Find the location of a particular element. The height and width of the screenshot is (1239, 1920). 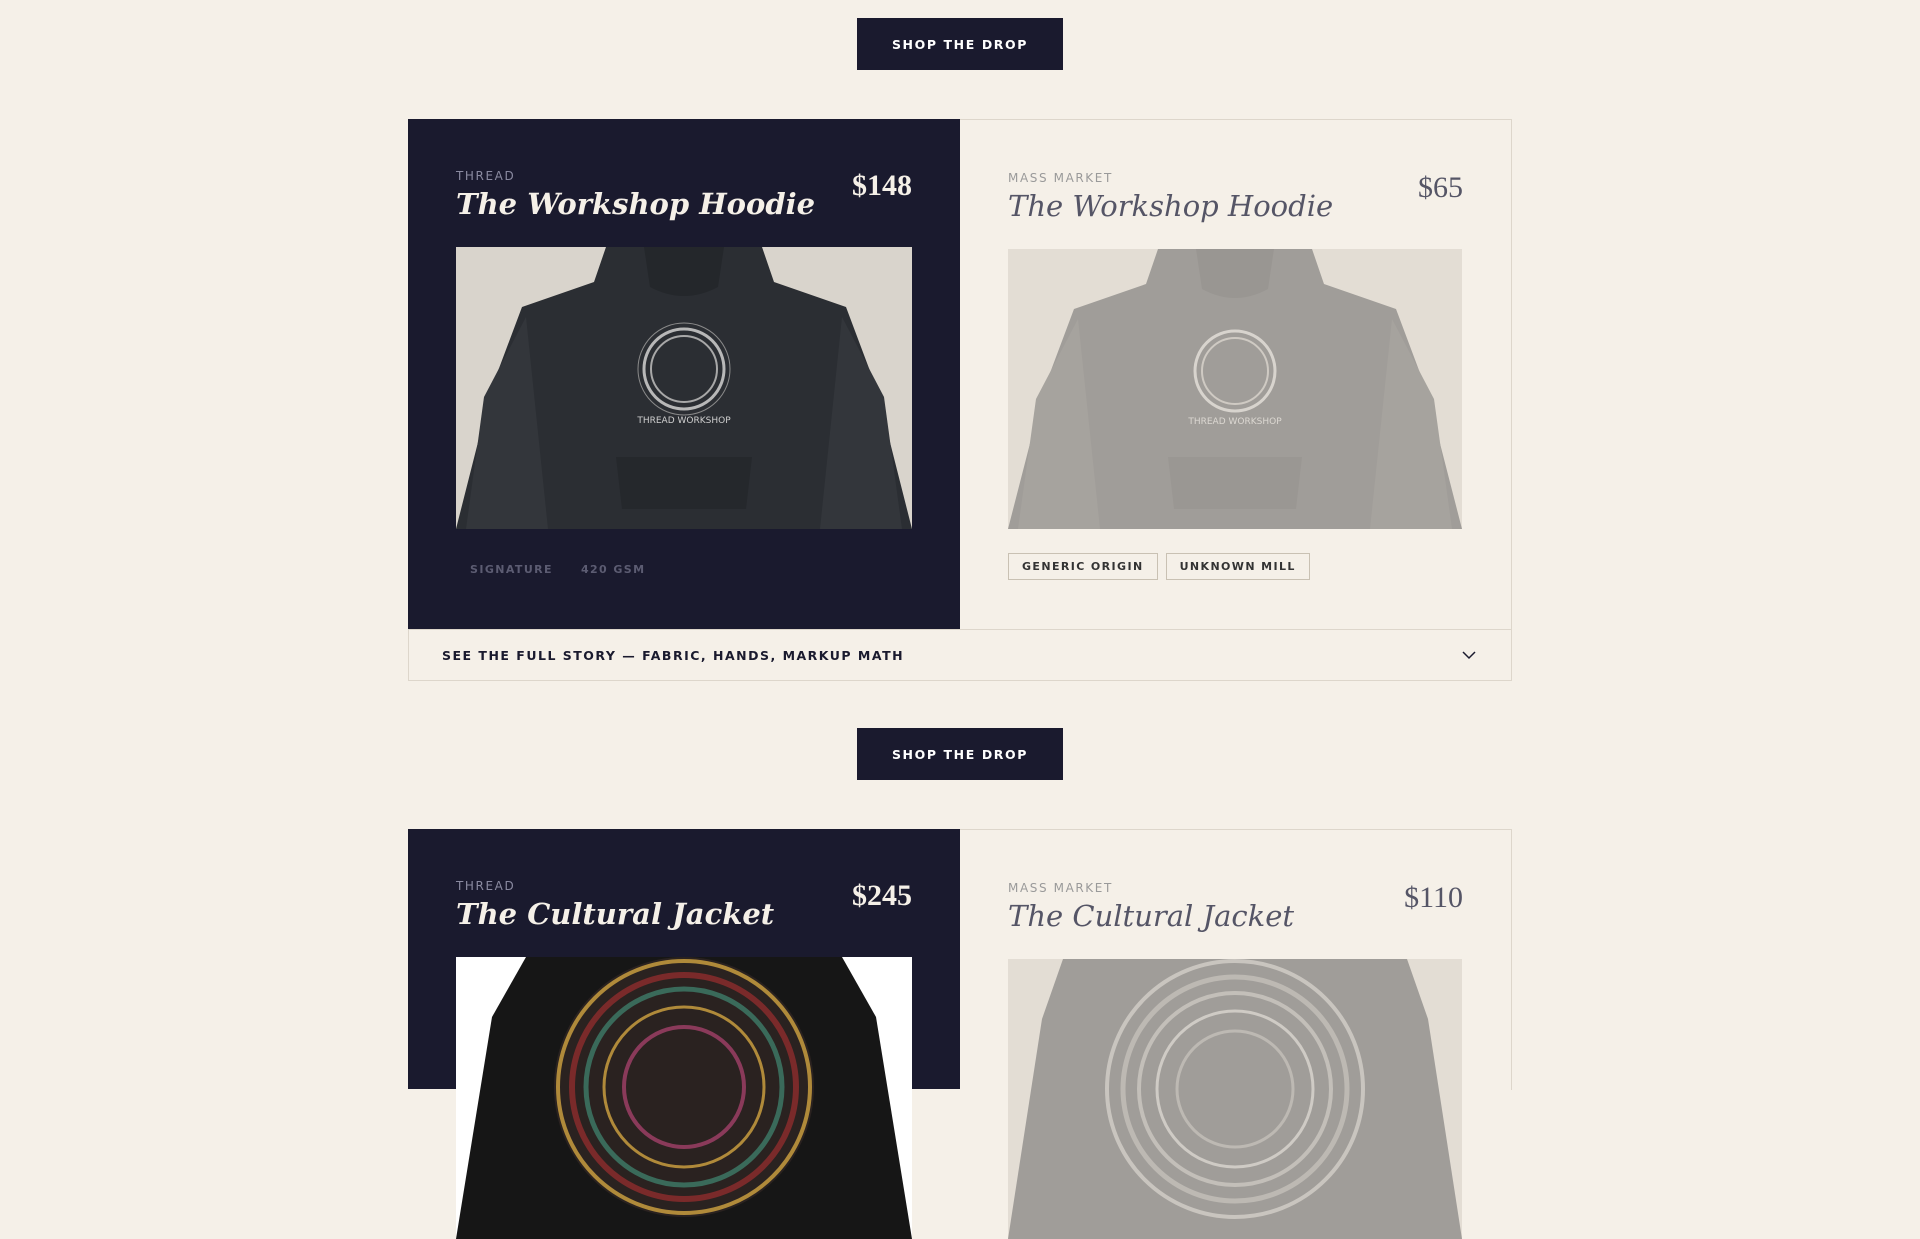

spec-tag: GENERIC ORIGIN is located at coordinates (1083, 566).